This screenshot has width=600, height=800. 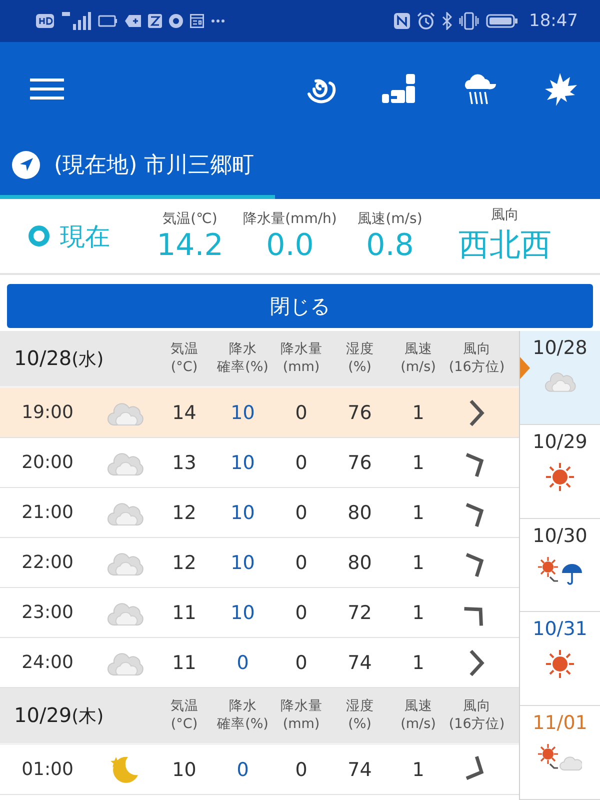 What do you see at coordinates (259, 413) in the screenshot?
I see `hour-row: 19:00 14 10 0 76 1` at bounding box center [259, 413].